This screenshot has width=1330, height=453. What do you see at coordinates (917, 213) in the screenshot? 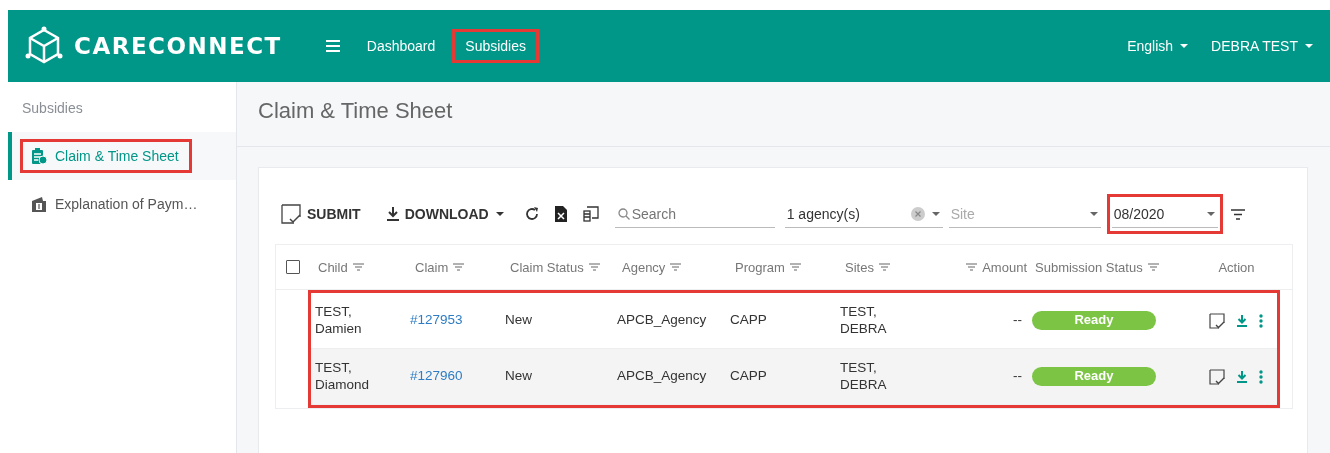
I see `clear-icon` at bounding box center [917, 213].